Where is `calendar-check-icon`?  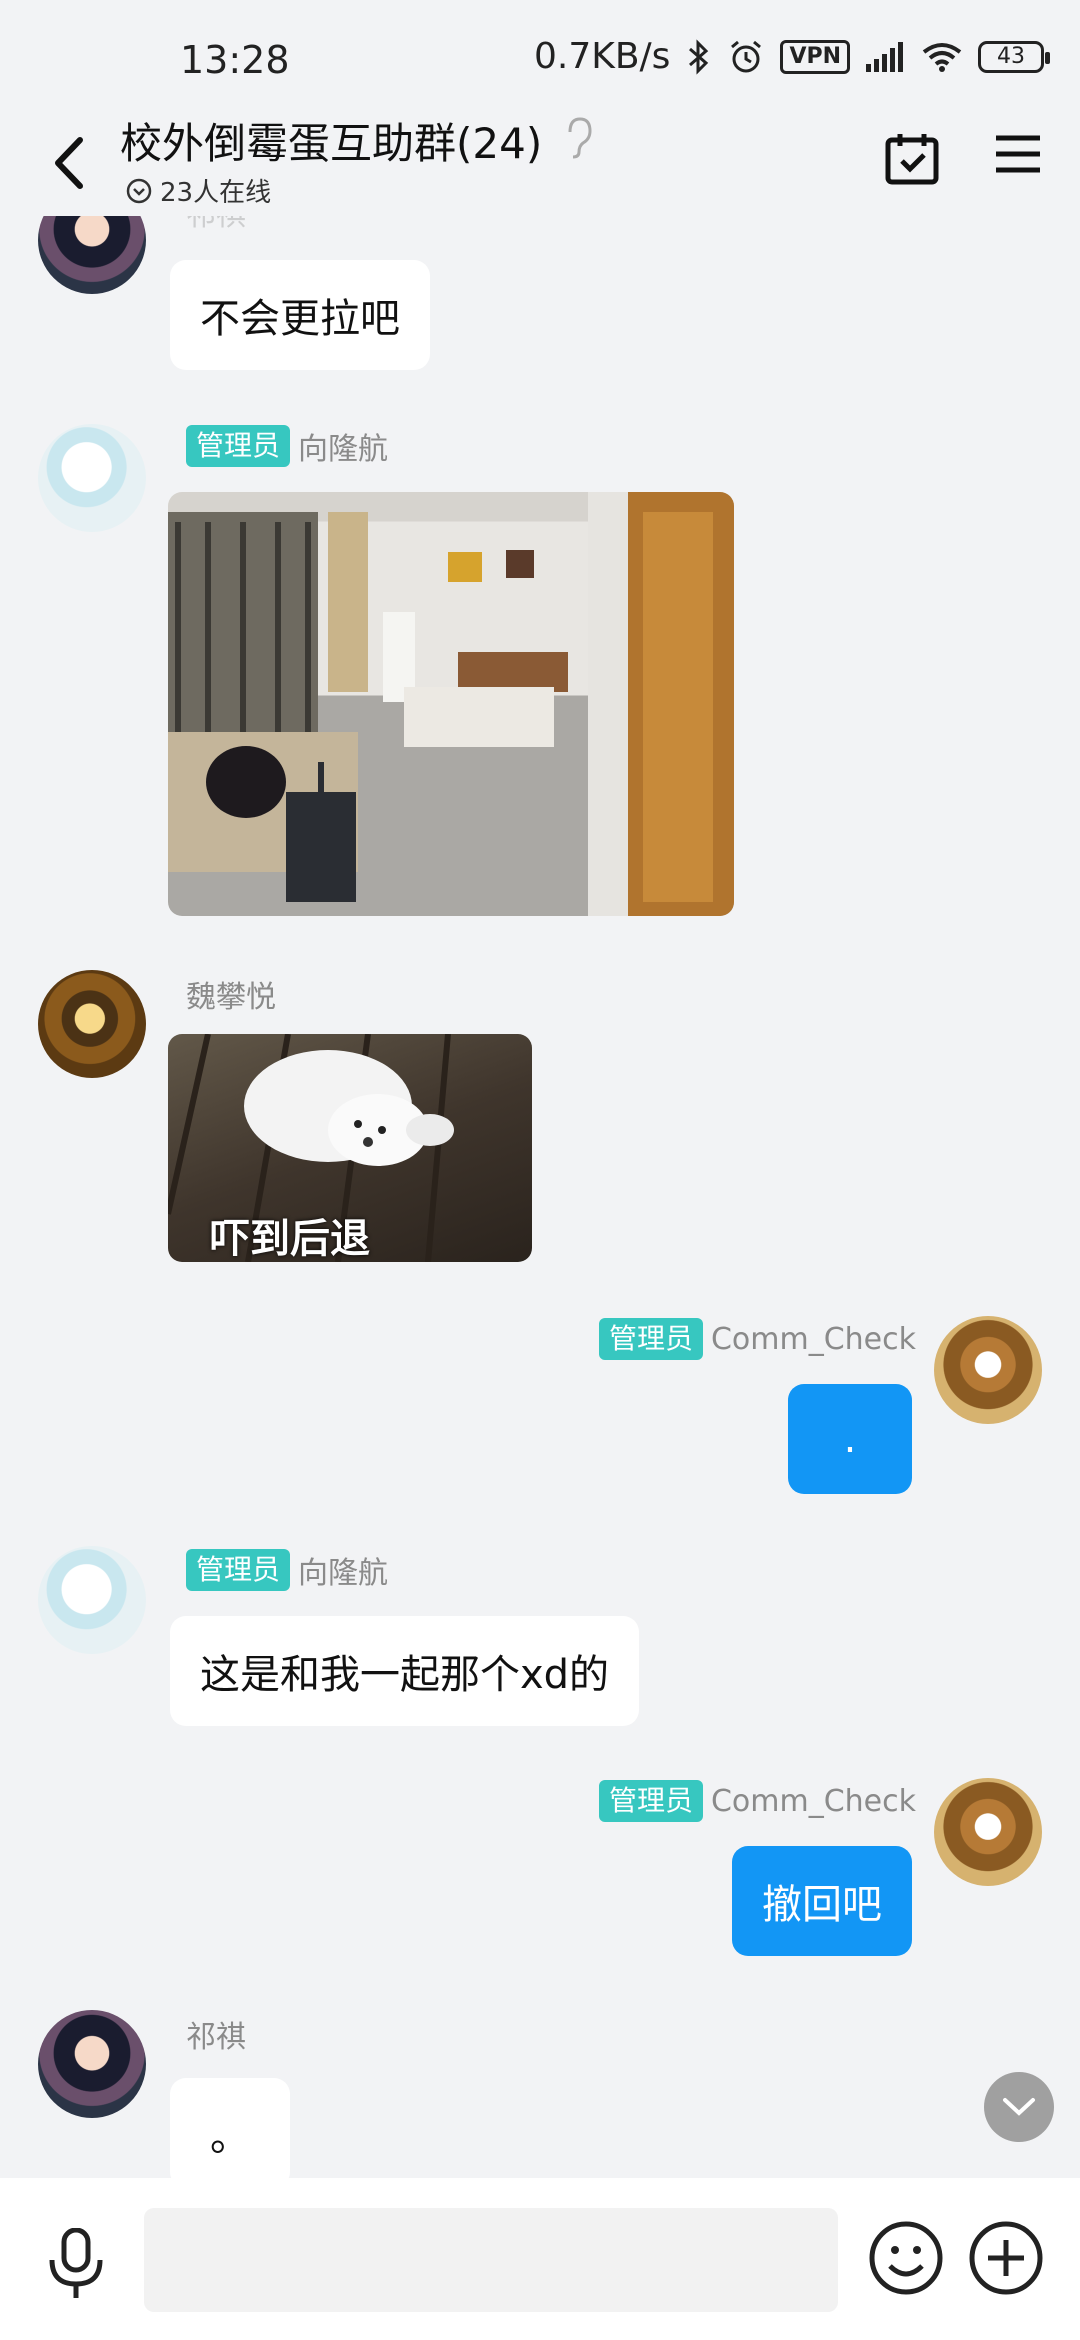
calendar-check-icon is located at coordinates (912, 158).